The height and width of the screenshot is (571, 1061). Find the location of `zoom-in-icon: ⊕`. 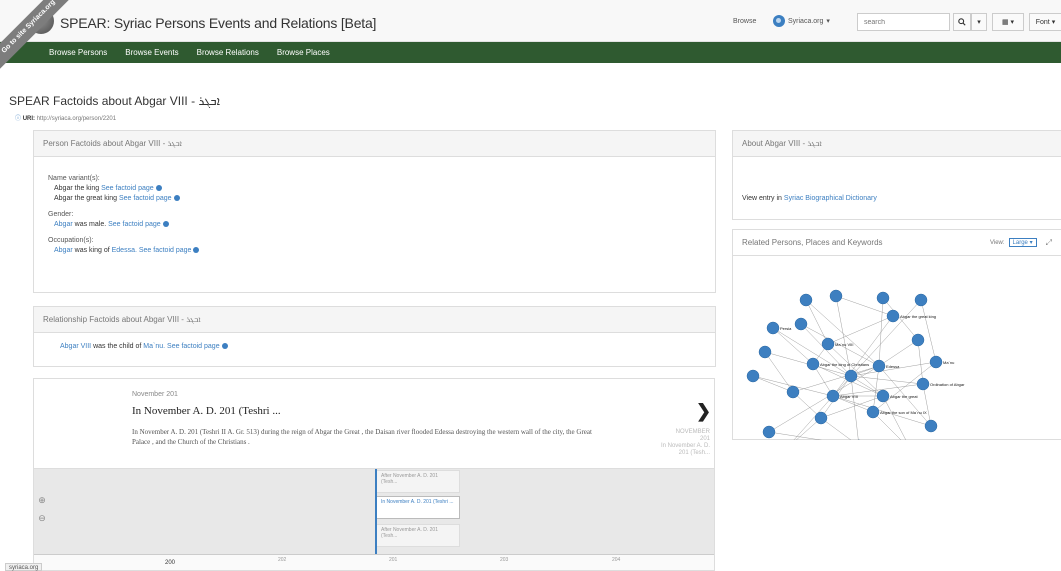

zoom-in-icon: ⊕ is located at coordinates (42, 501).